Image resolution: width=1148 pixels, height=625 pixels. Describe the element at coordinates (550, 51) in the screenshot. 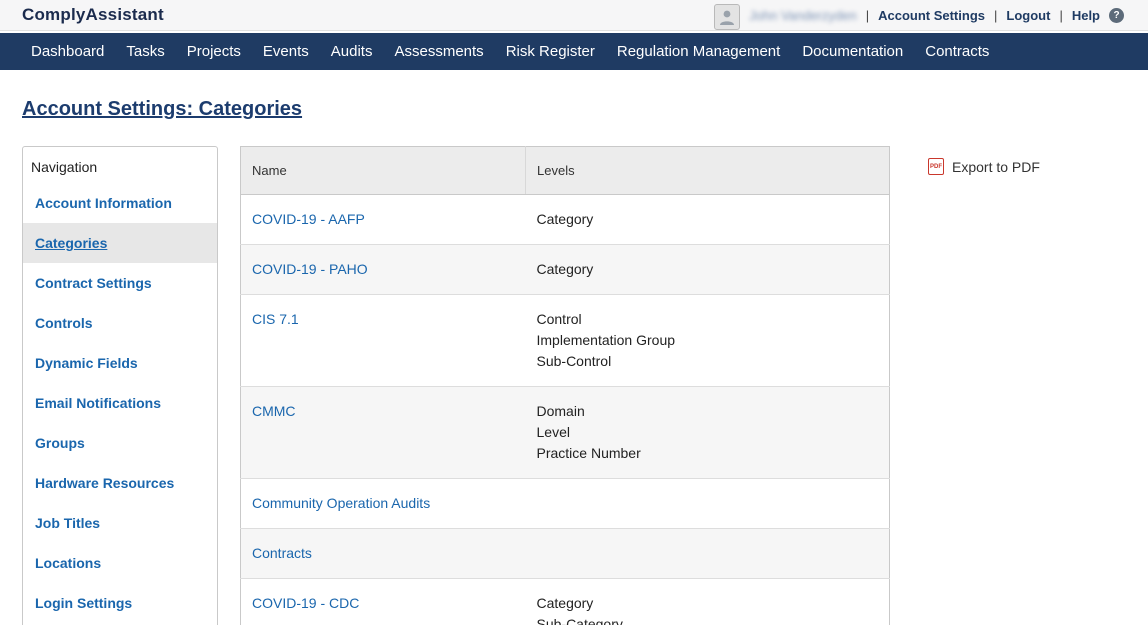

I see `nav-item-risk-register: Risk Register` at that location.